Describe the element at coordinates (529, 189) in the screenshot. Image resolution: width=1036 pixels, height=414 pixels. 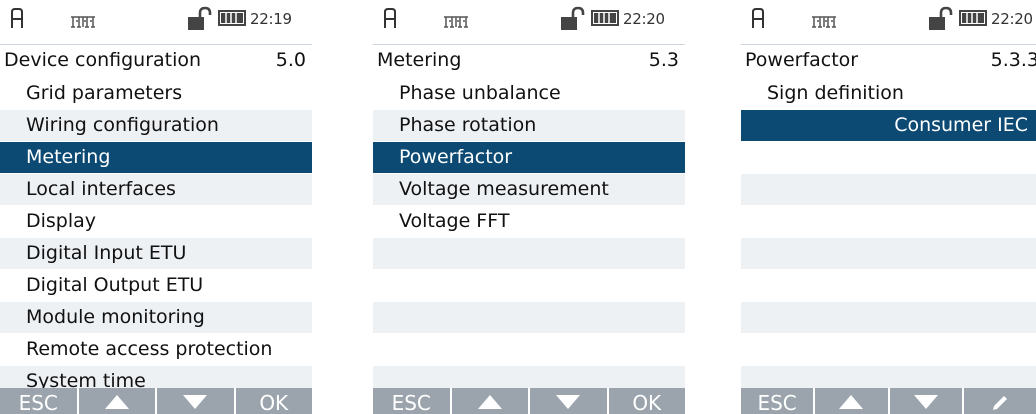
I see `menu-item-voltage-measurement: Voltage measurement` at that location.